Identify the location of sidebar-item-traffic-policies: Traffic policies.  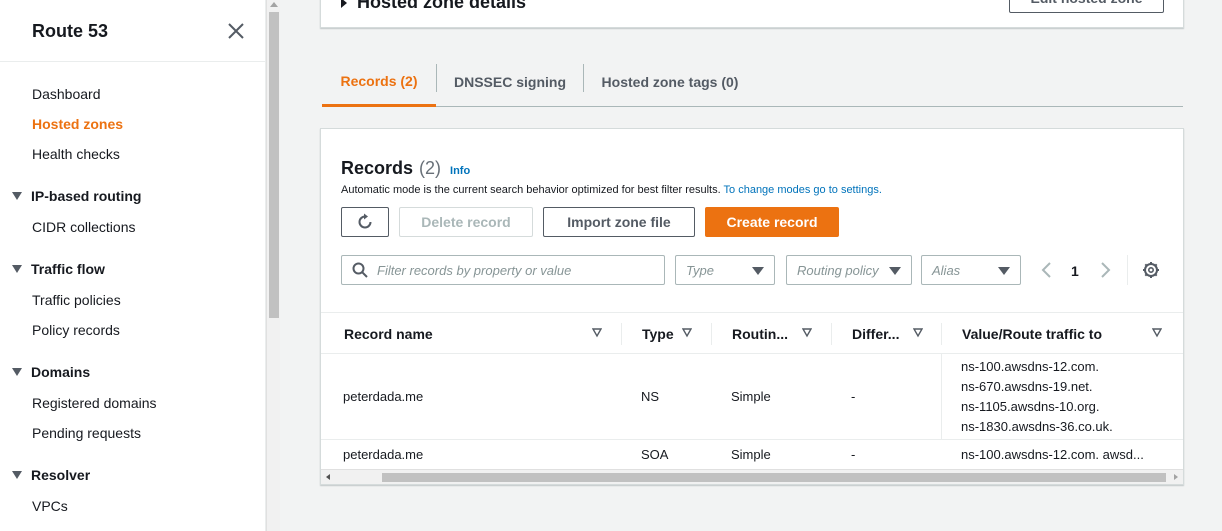
(76, 300).